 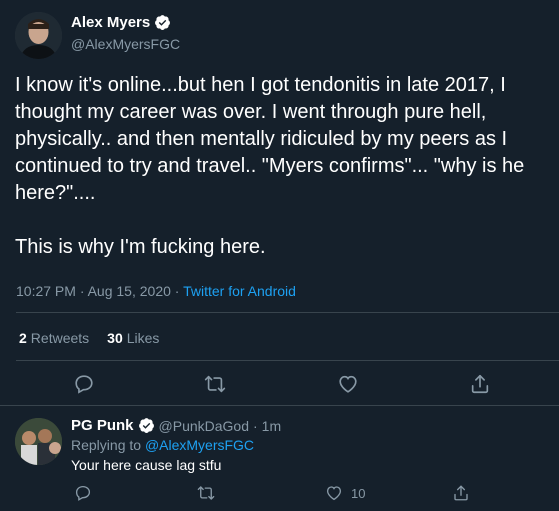 What do you see at coordinates (271, 426) in the screenshot?
I see `reply-time: 1m` at bounding box center [271, 426].